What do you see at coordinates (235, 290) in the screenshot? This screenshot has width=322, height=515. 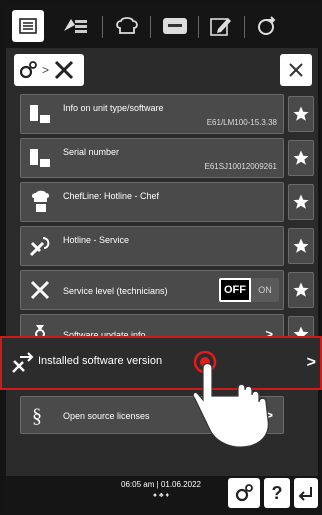 I see `toggle-off: OFF` at bounding box center [235, 290].